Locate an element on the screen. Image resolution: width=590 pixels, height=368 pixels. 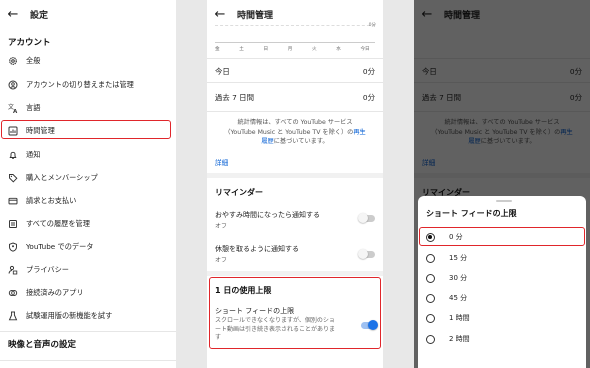
limit-option-label: 1 時間 is located at coordinates (459, 318).